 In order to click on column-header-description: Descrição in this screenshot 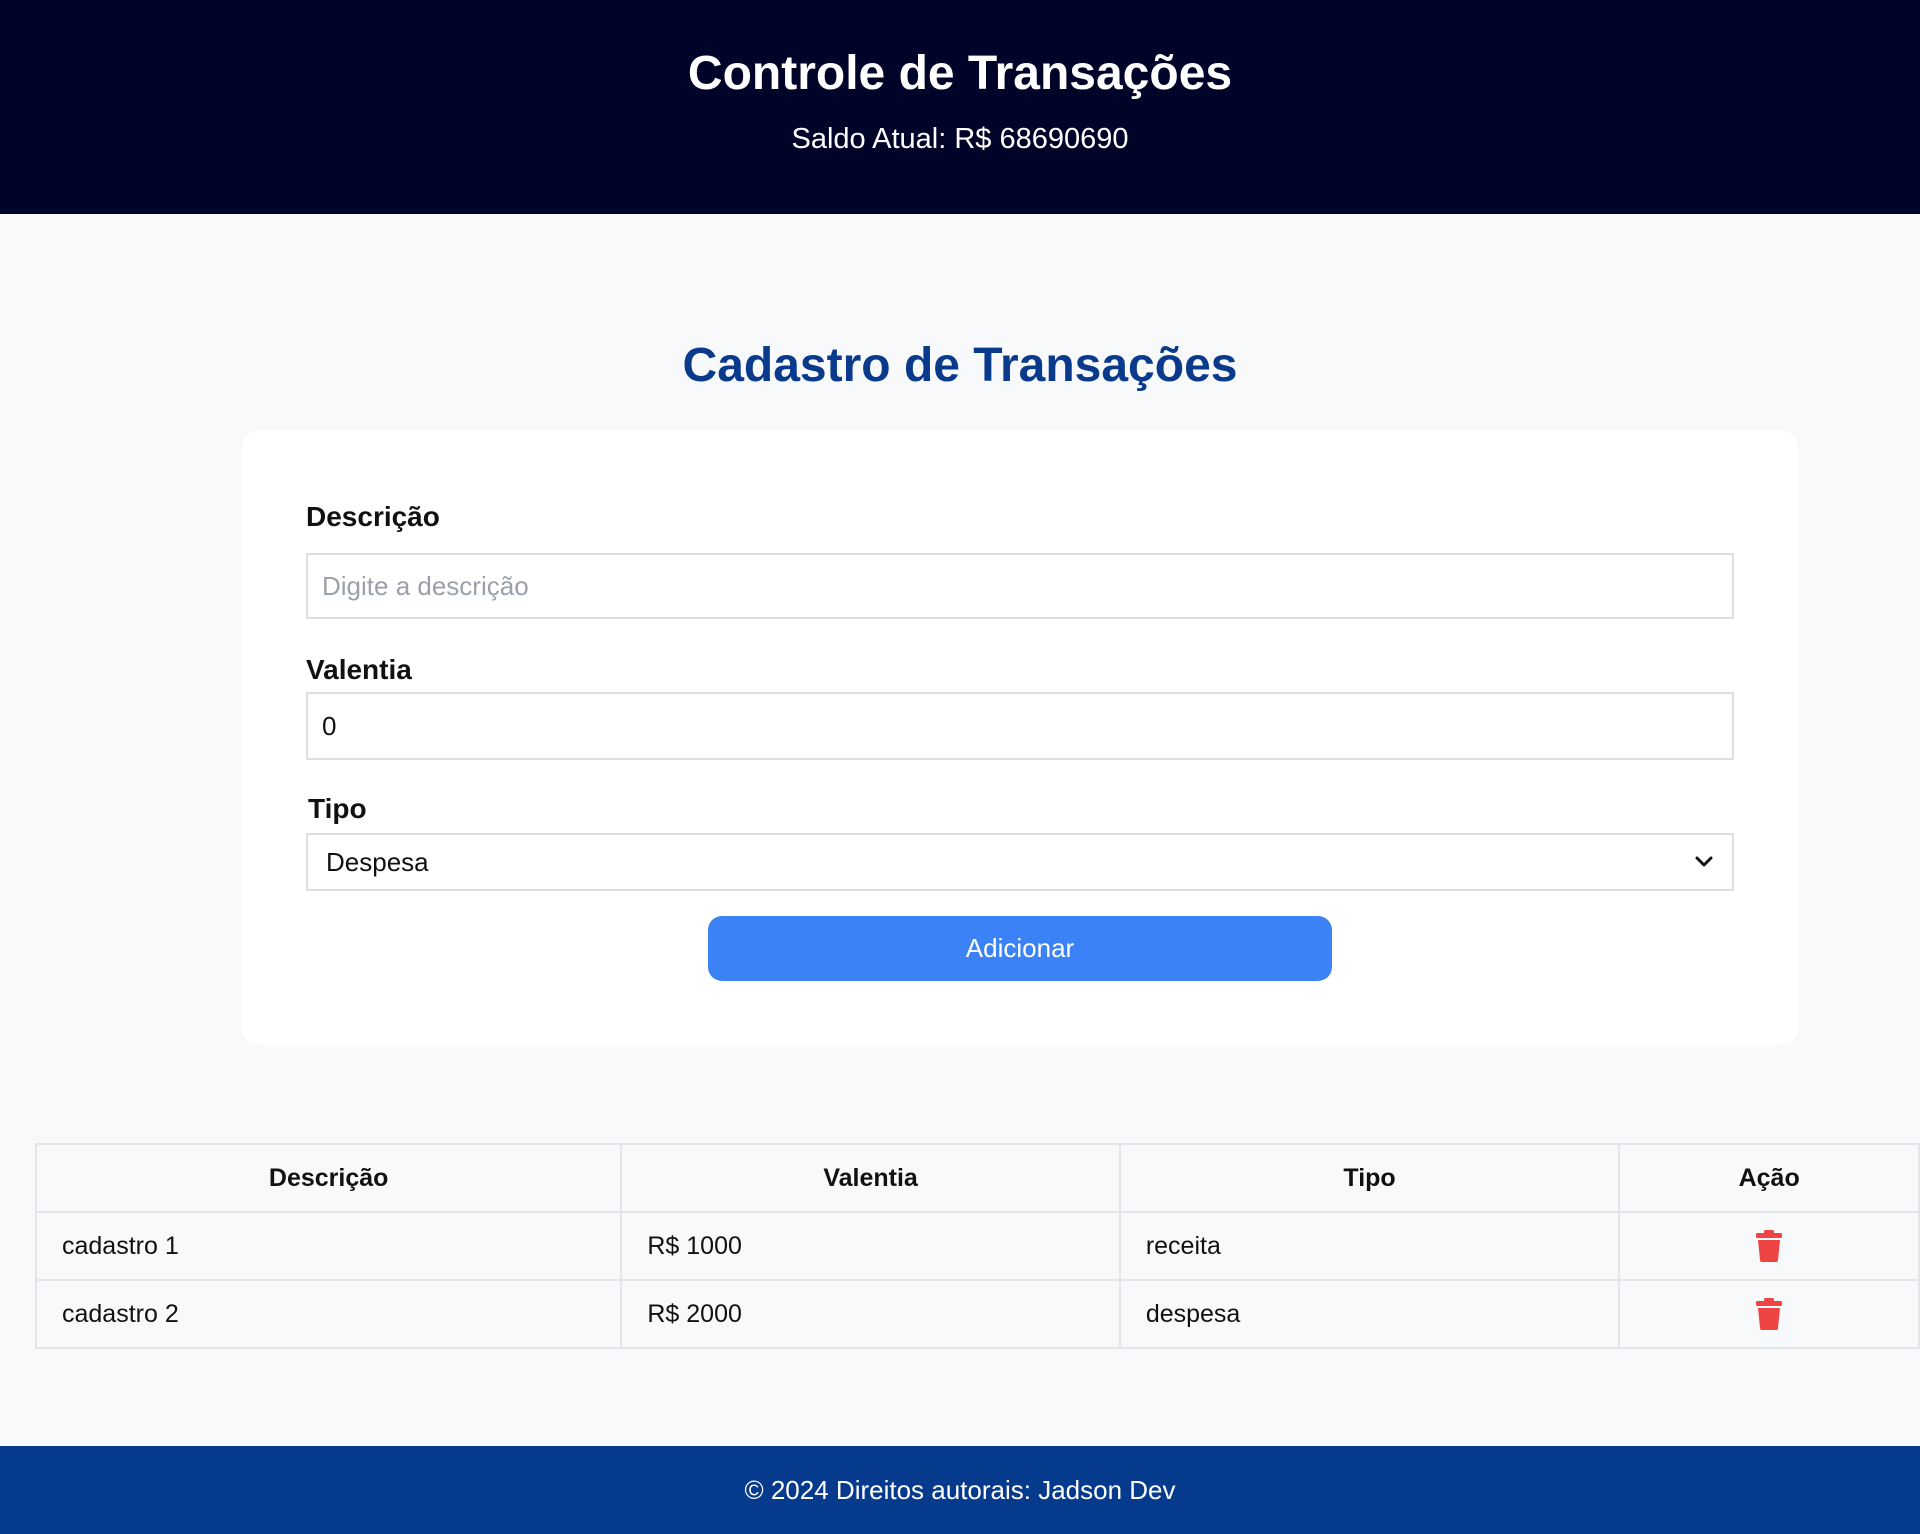, I will do `click(328, 1178)`.